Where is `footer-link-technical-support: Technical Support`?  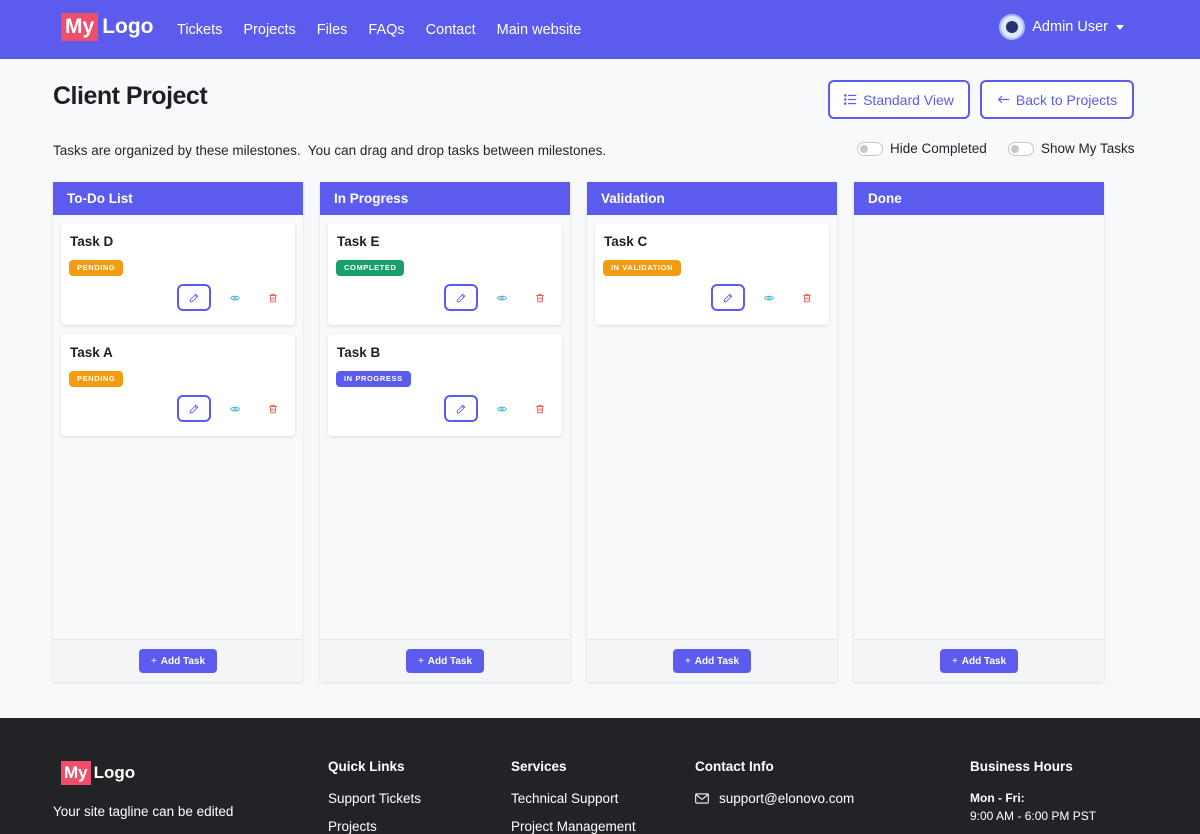 footer-link-technical-support: Technical Support is located at coordinates (564, 798).